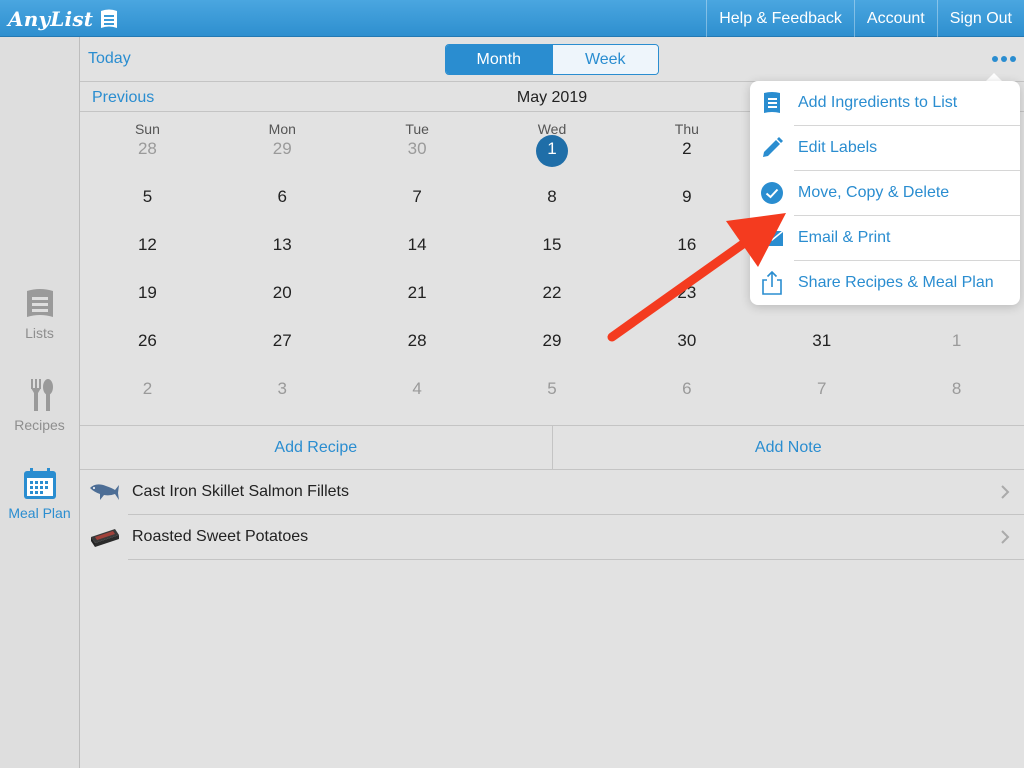 The height and width of the screenshot is (768, 1024). I want to click on sidebar-item-meal-plan: Meal Plan, so click(39, 494).